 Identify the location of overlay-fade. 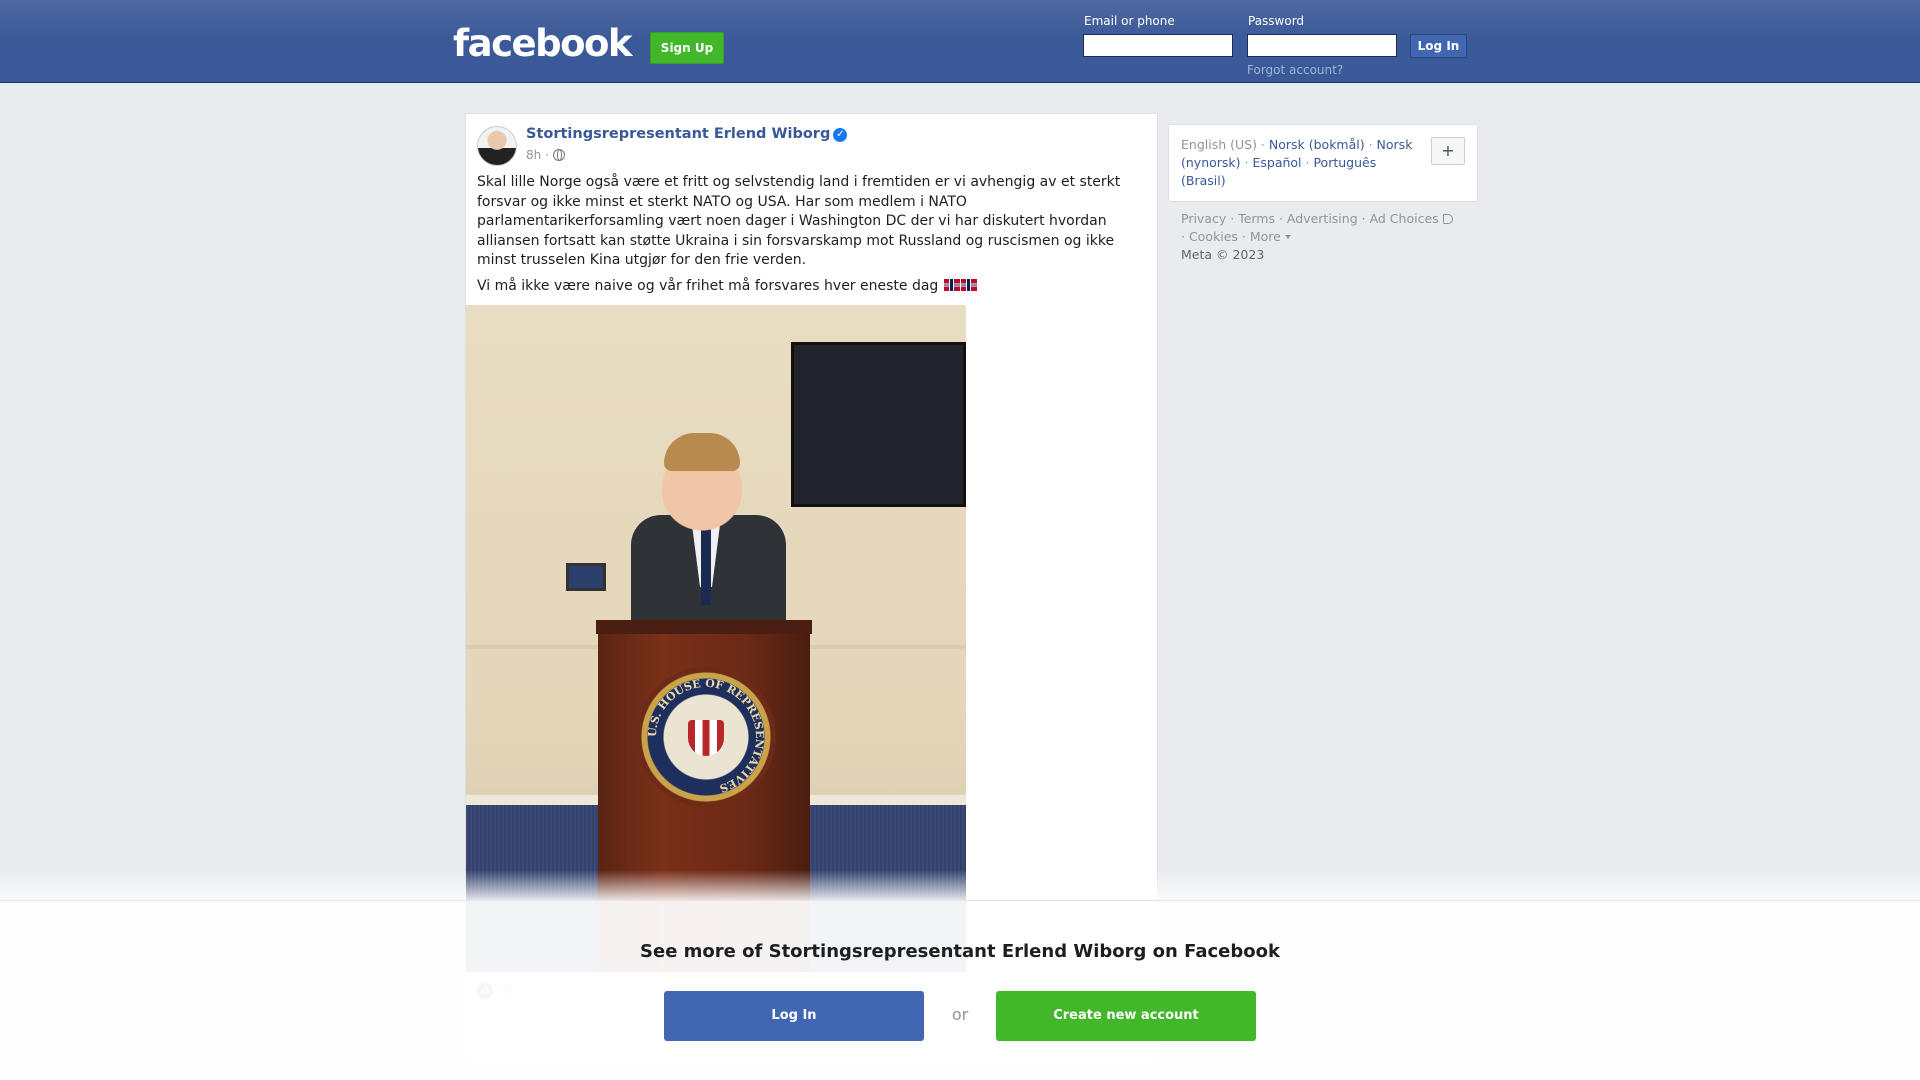
(960, 885).